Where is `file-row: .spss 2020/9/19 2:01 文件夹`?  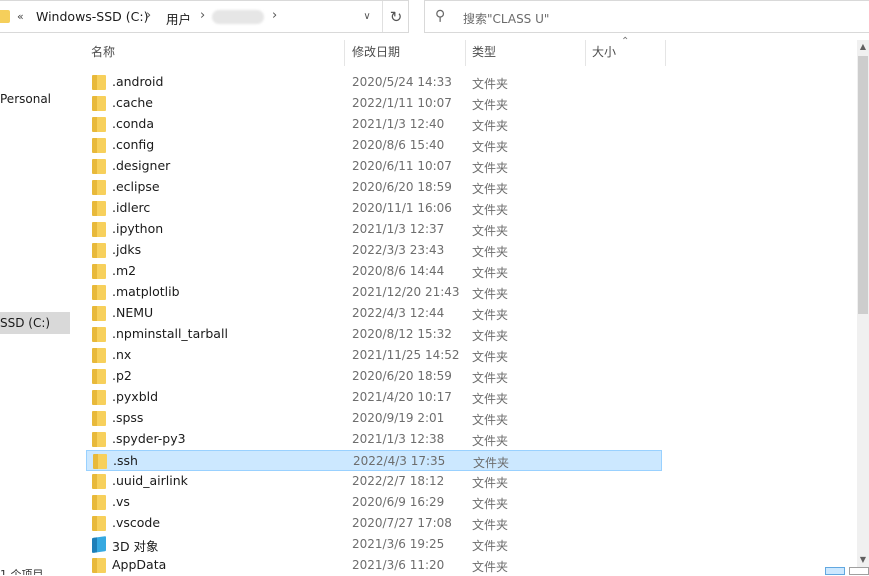 file-row: .spss 2020/9/19 2:01 文件夹 is located at coordinates (374, 418).